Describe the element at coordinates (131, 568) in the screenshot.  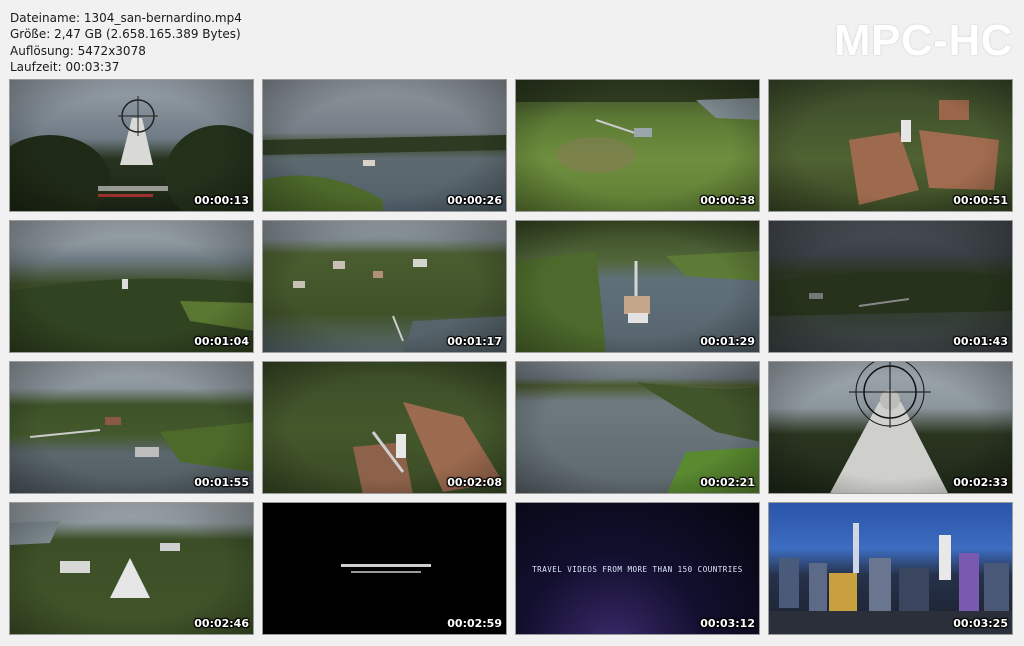
I see `thumbnail-13: 00:02:46` at that location.